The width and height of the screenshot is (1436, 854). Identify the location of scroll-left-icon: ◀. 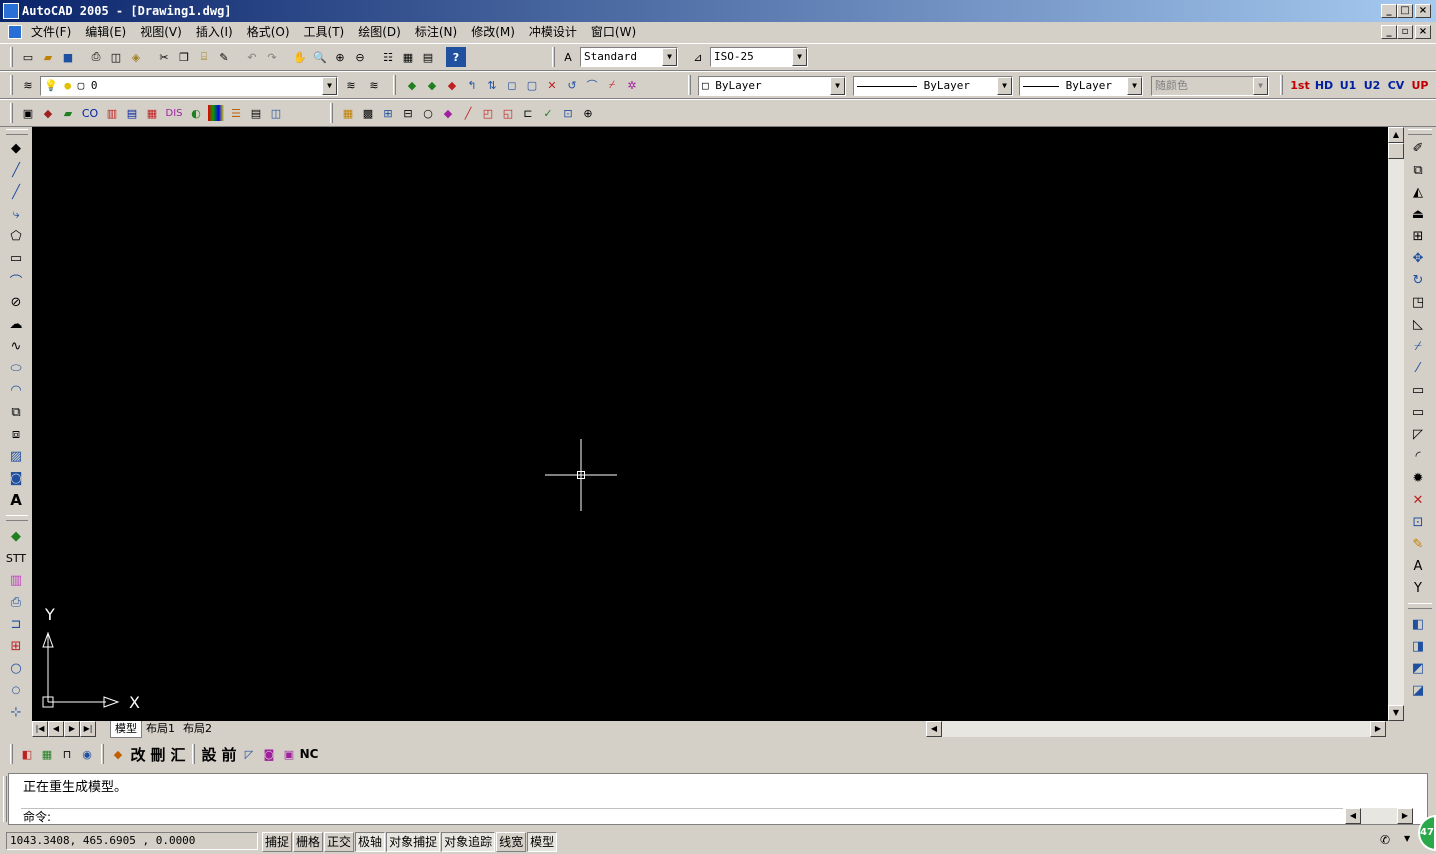
(1353, 816).